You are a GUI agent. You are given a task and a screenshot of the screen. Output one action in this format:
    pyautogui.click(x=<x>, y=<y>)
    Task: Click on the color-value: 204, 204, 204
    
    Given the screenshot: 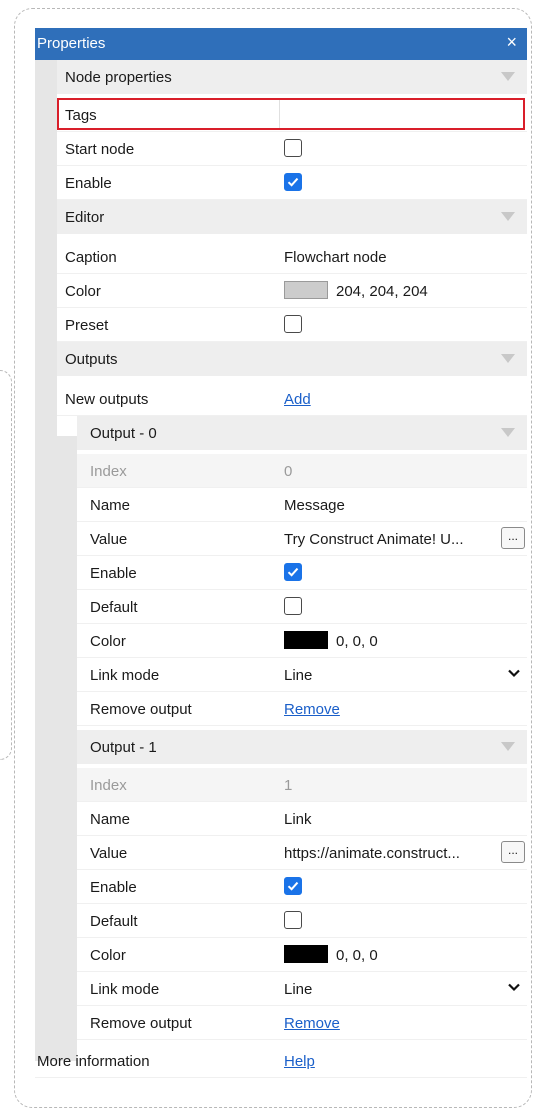 What is the action you would take?
    pyautogui.click(x=382, y=291)
    